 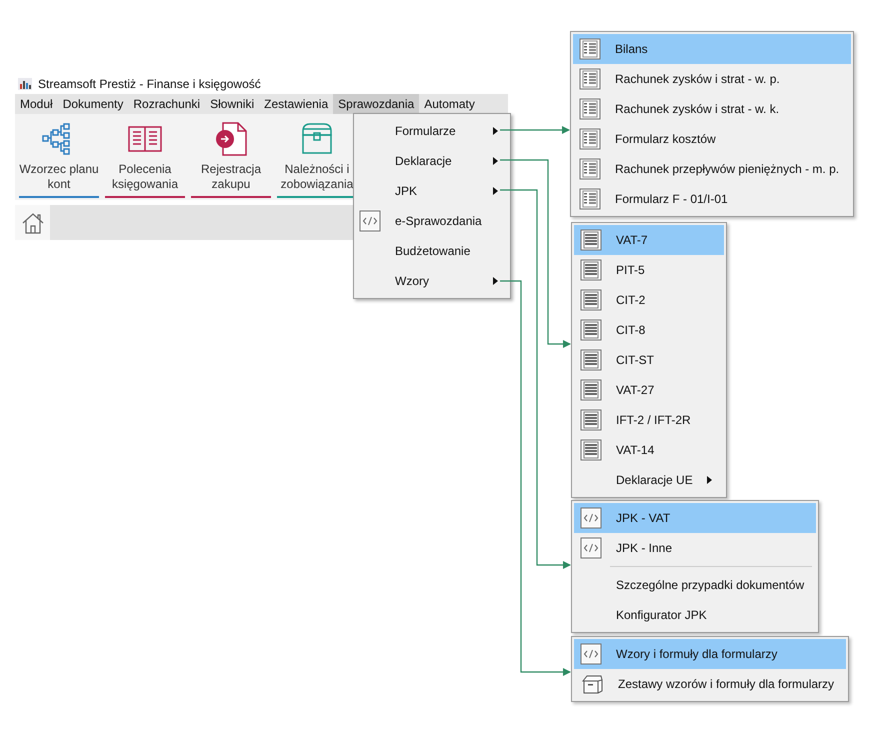 What do you see at coordinates (695, 615) in the screenshot?
I see `menu-item: Konfigurator JPK` at bounding box center [695, 615].